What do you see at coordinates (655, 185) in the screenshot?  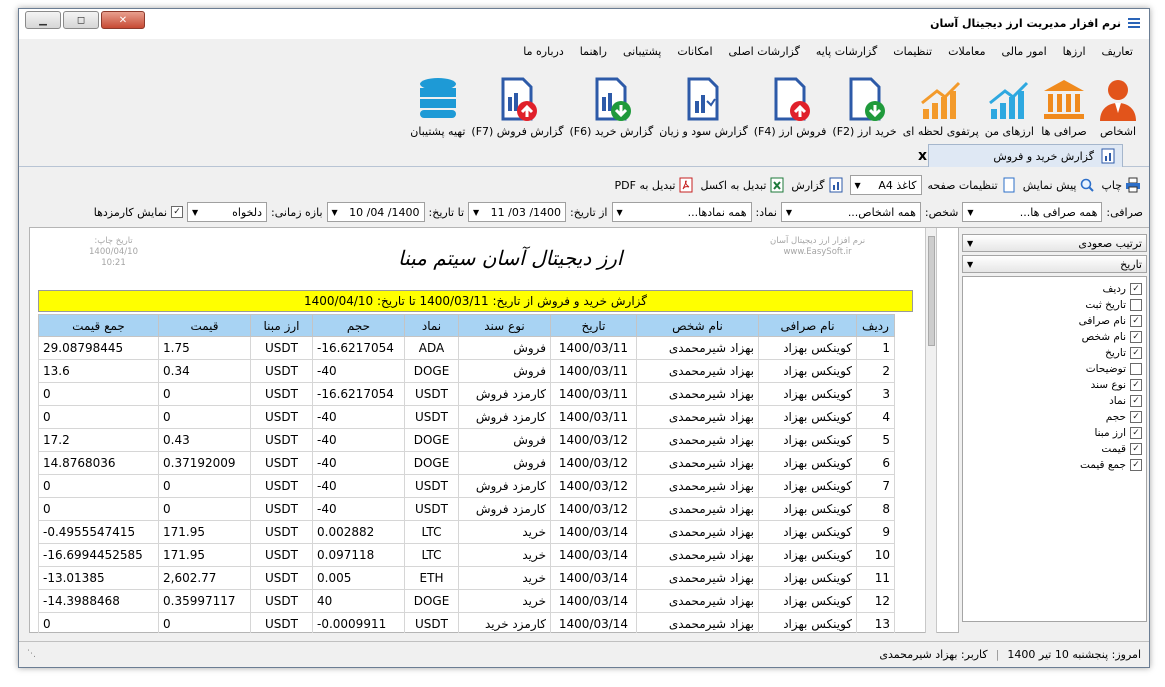 I see `export-pdf-button: تبدیل به PDF` at bounding box center [655, 185].